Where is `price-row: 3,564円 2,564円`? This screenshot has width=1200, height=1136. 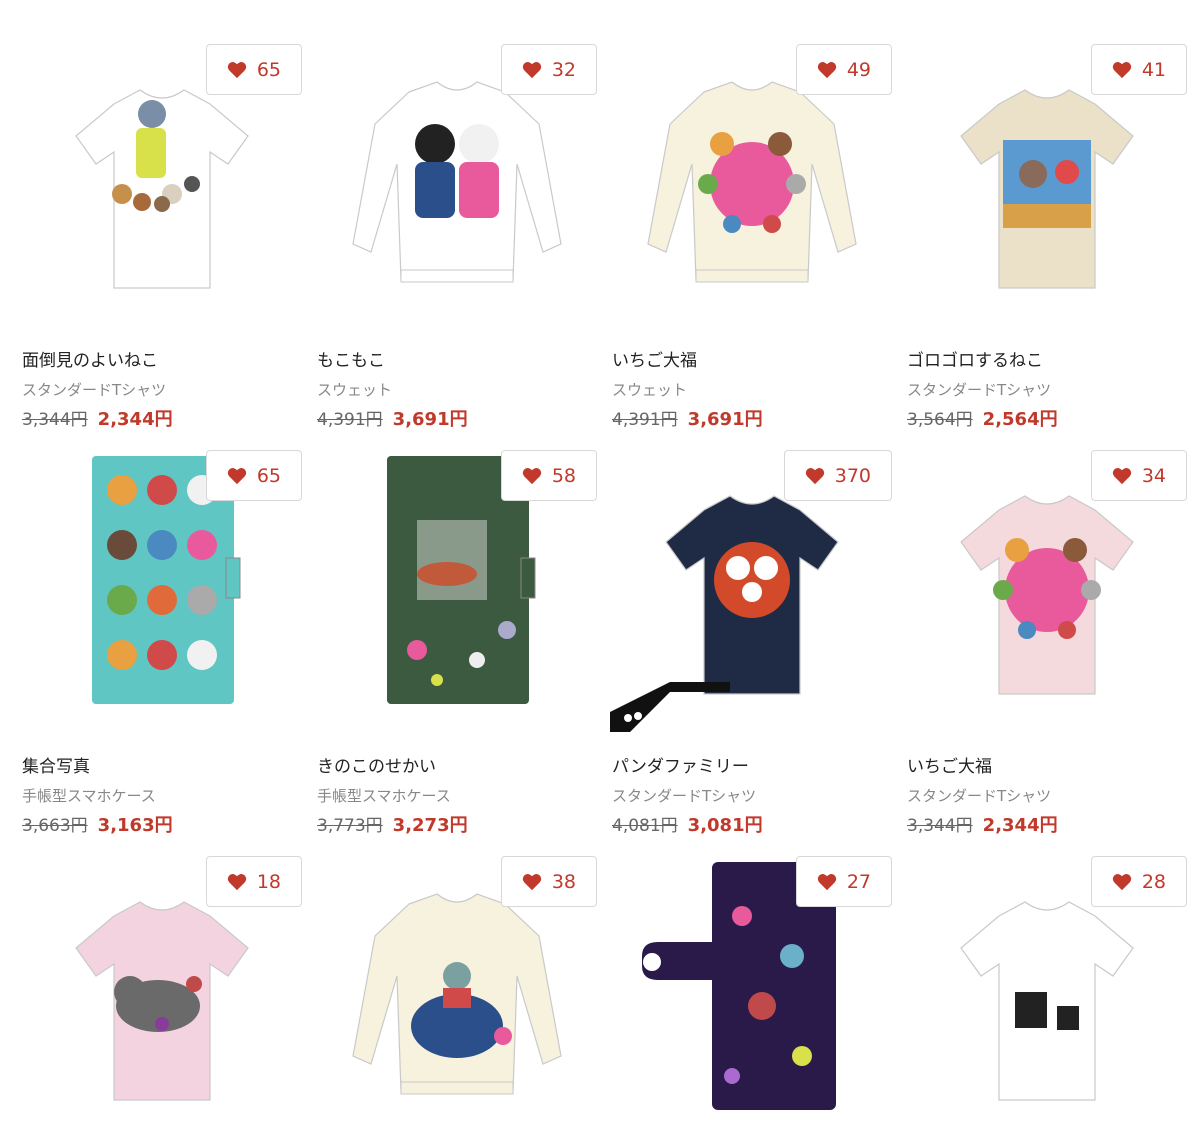
price-row: 3,564円 2,564円 is located at coordinates (1047, 420).